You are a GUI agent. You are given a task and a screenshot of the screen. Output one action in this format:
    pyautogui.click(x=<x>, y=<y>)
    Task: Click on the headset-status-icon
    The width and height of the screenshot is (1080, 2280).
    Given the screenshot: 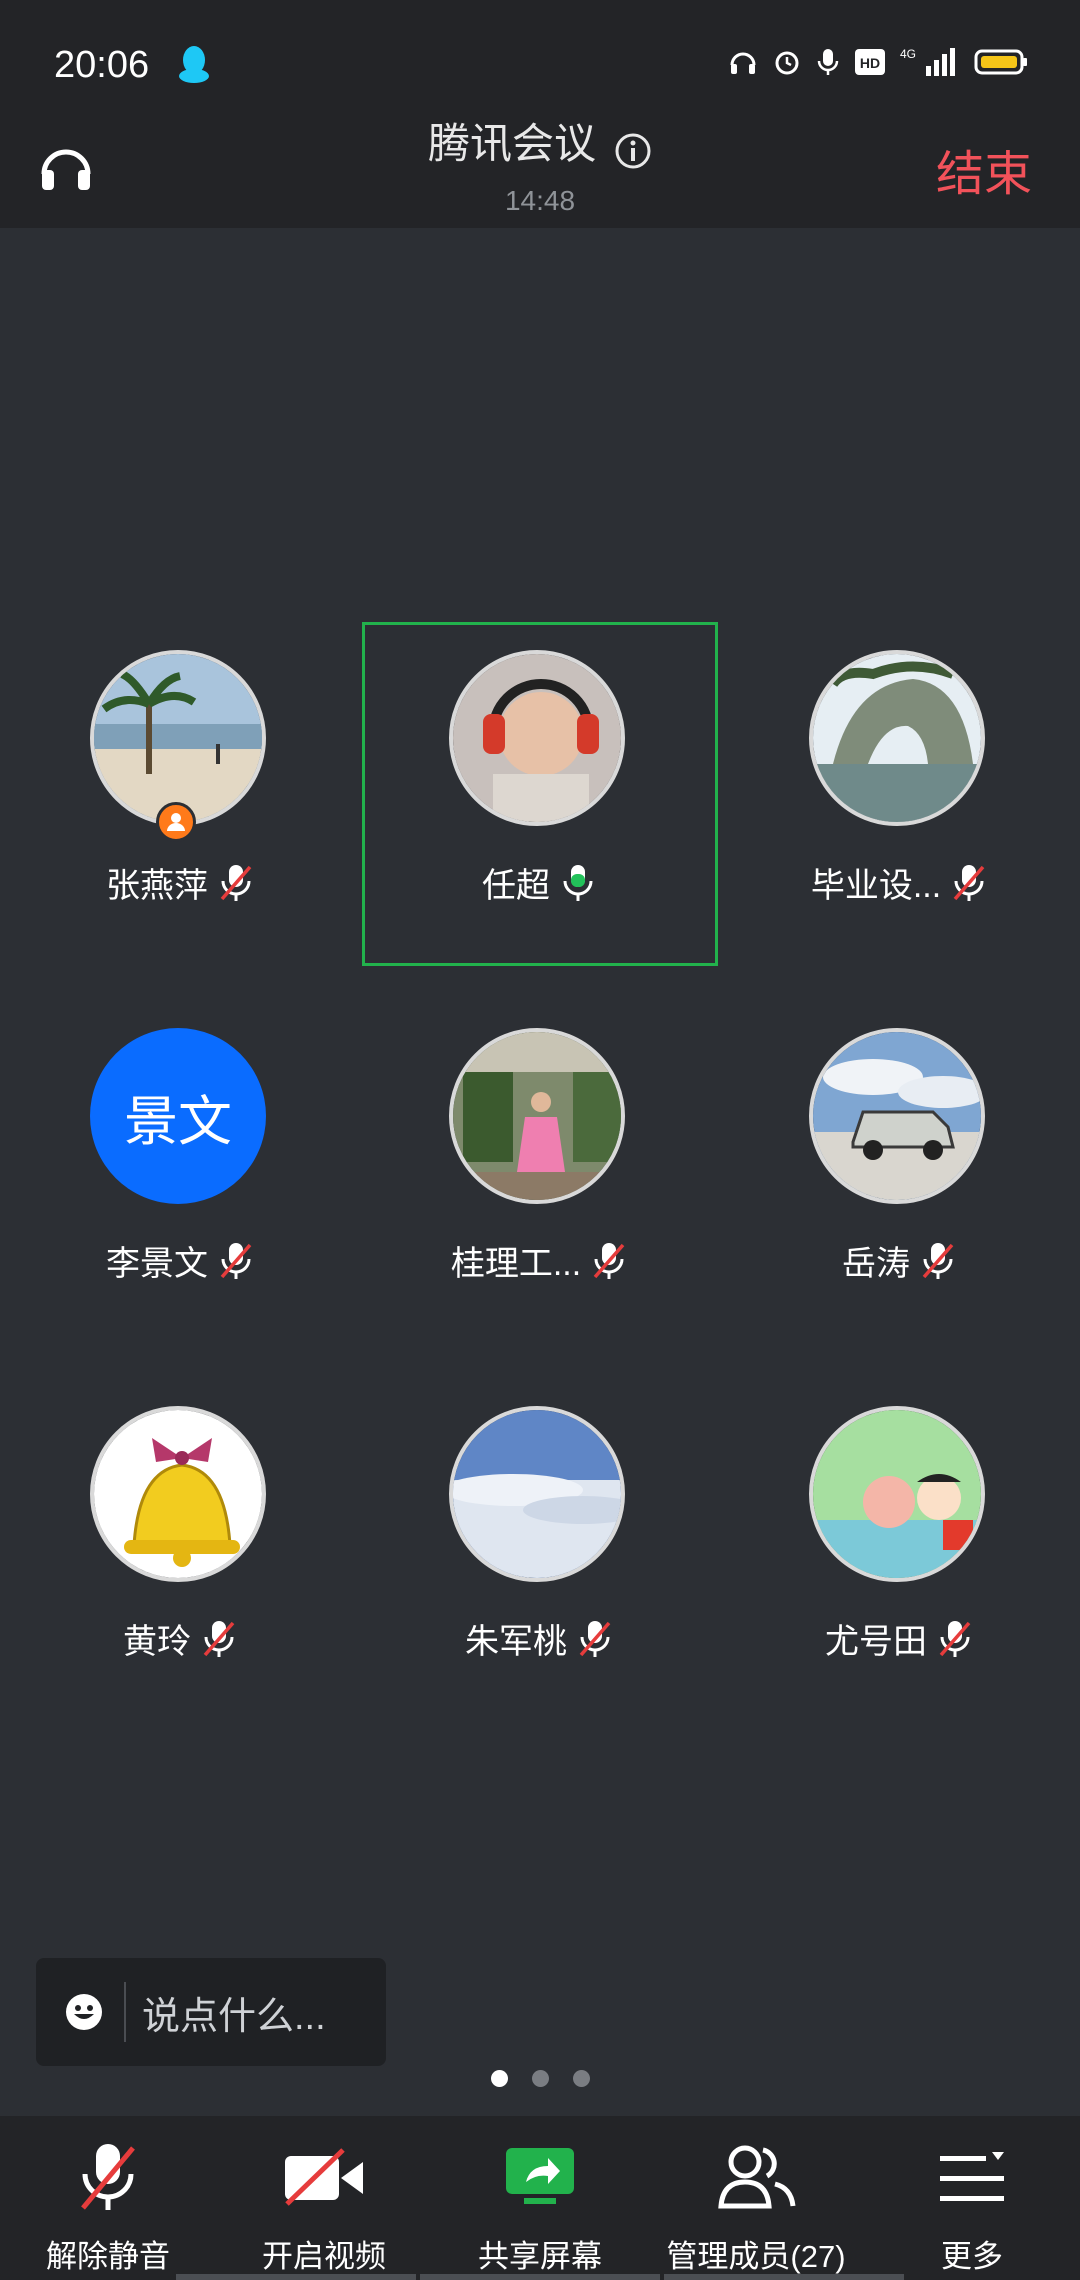 What is the action you would take?
    pyautogui.click(x=743, y=63)
    